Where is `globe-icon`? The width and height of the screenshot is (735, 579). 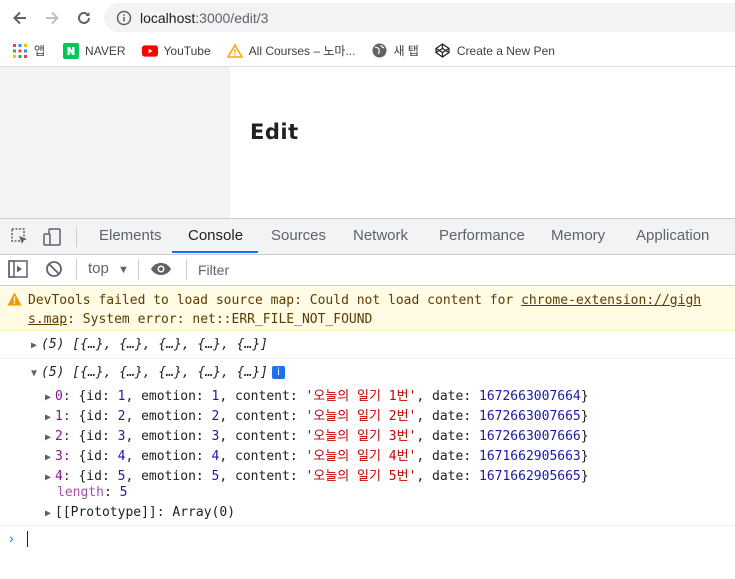 globe-icon is located at coordinates (379, 51).